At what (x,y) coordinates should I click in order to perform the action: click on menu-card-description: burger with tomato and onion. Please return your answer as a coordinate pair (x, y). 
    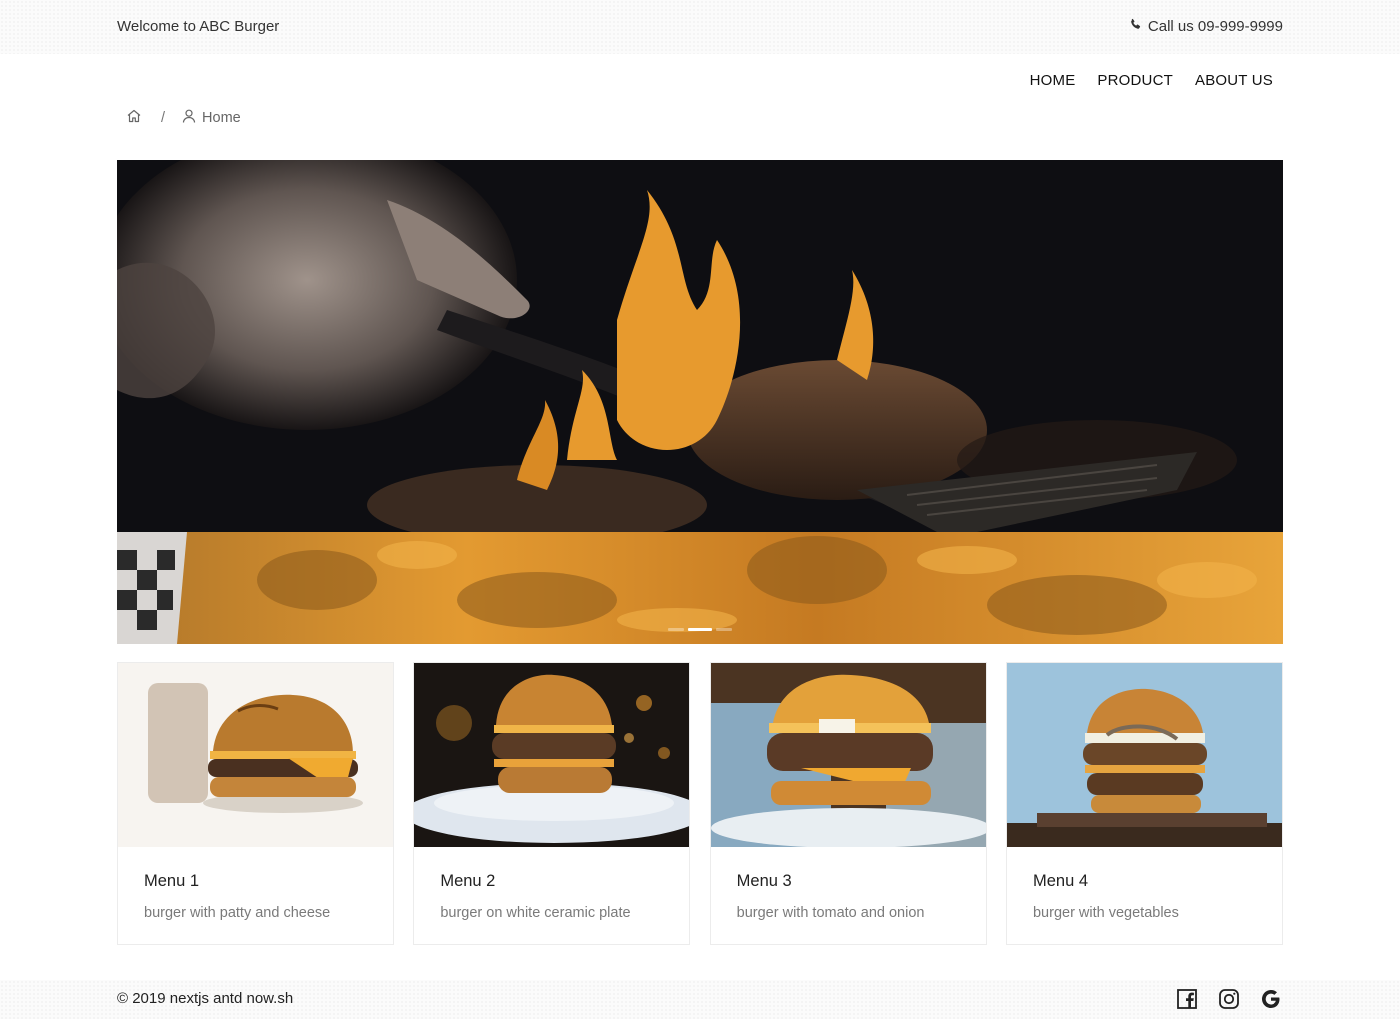
    Looking at the image, I should click on (830, 913).